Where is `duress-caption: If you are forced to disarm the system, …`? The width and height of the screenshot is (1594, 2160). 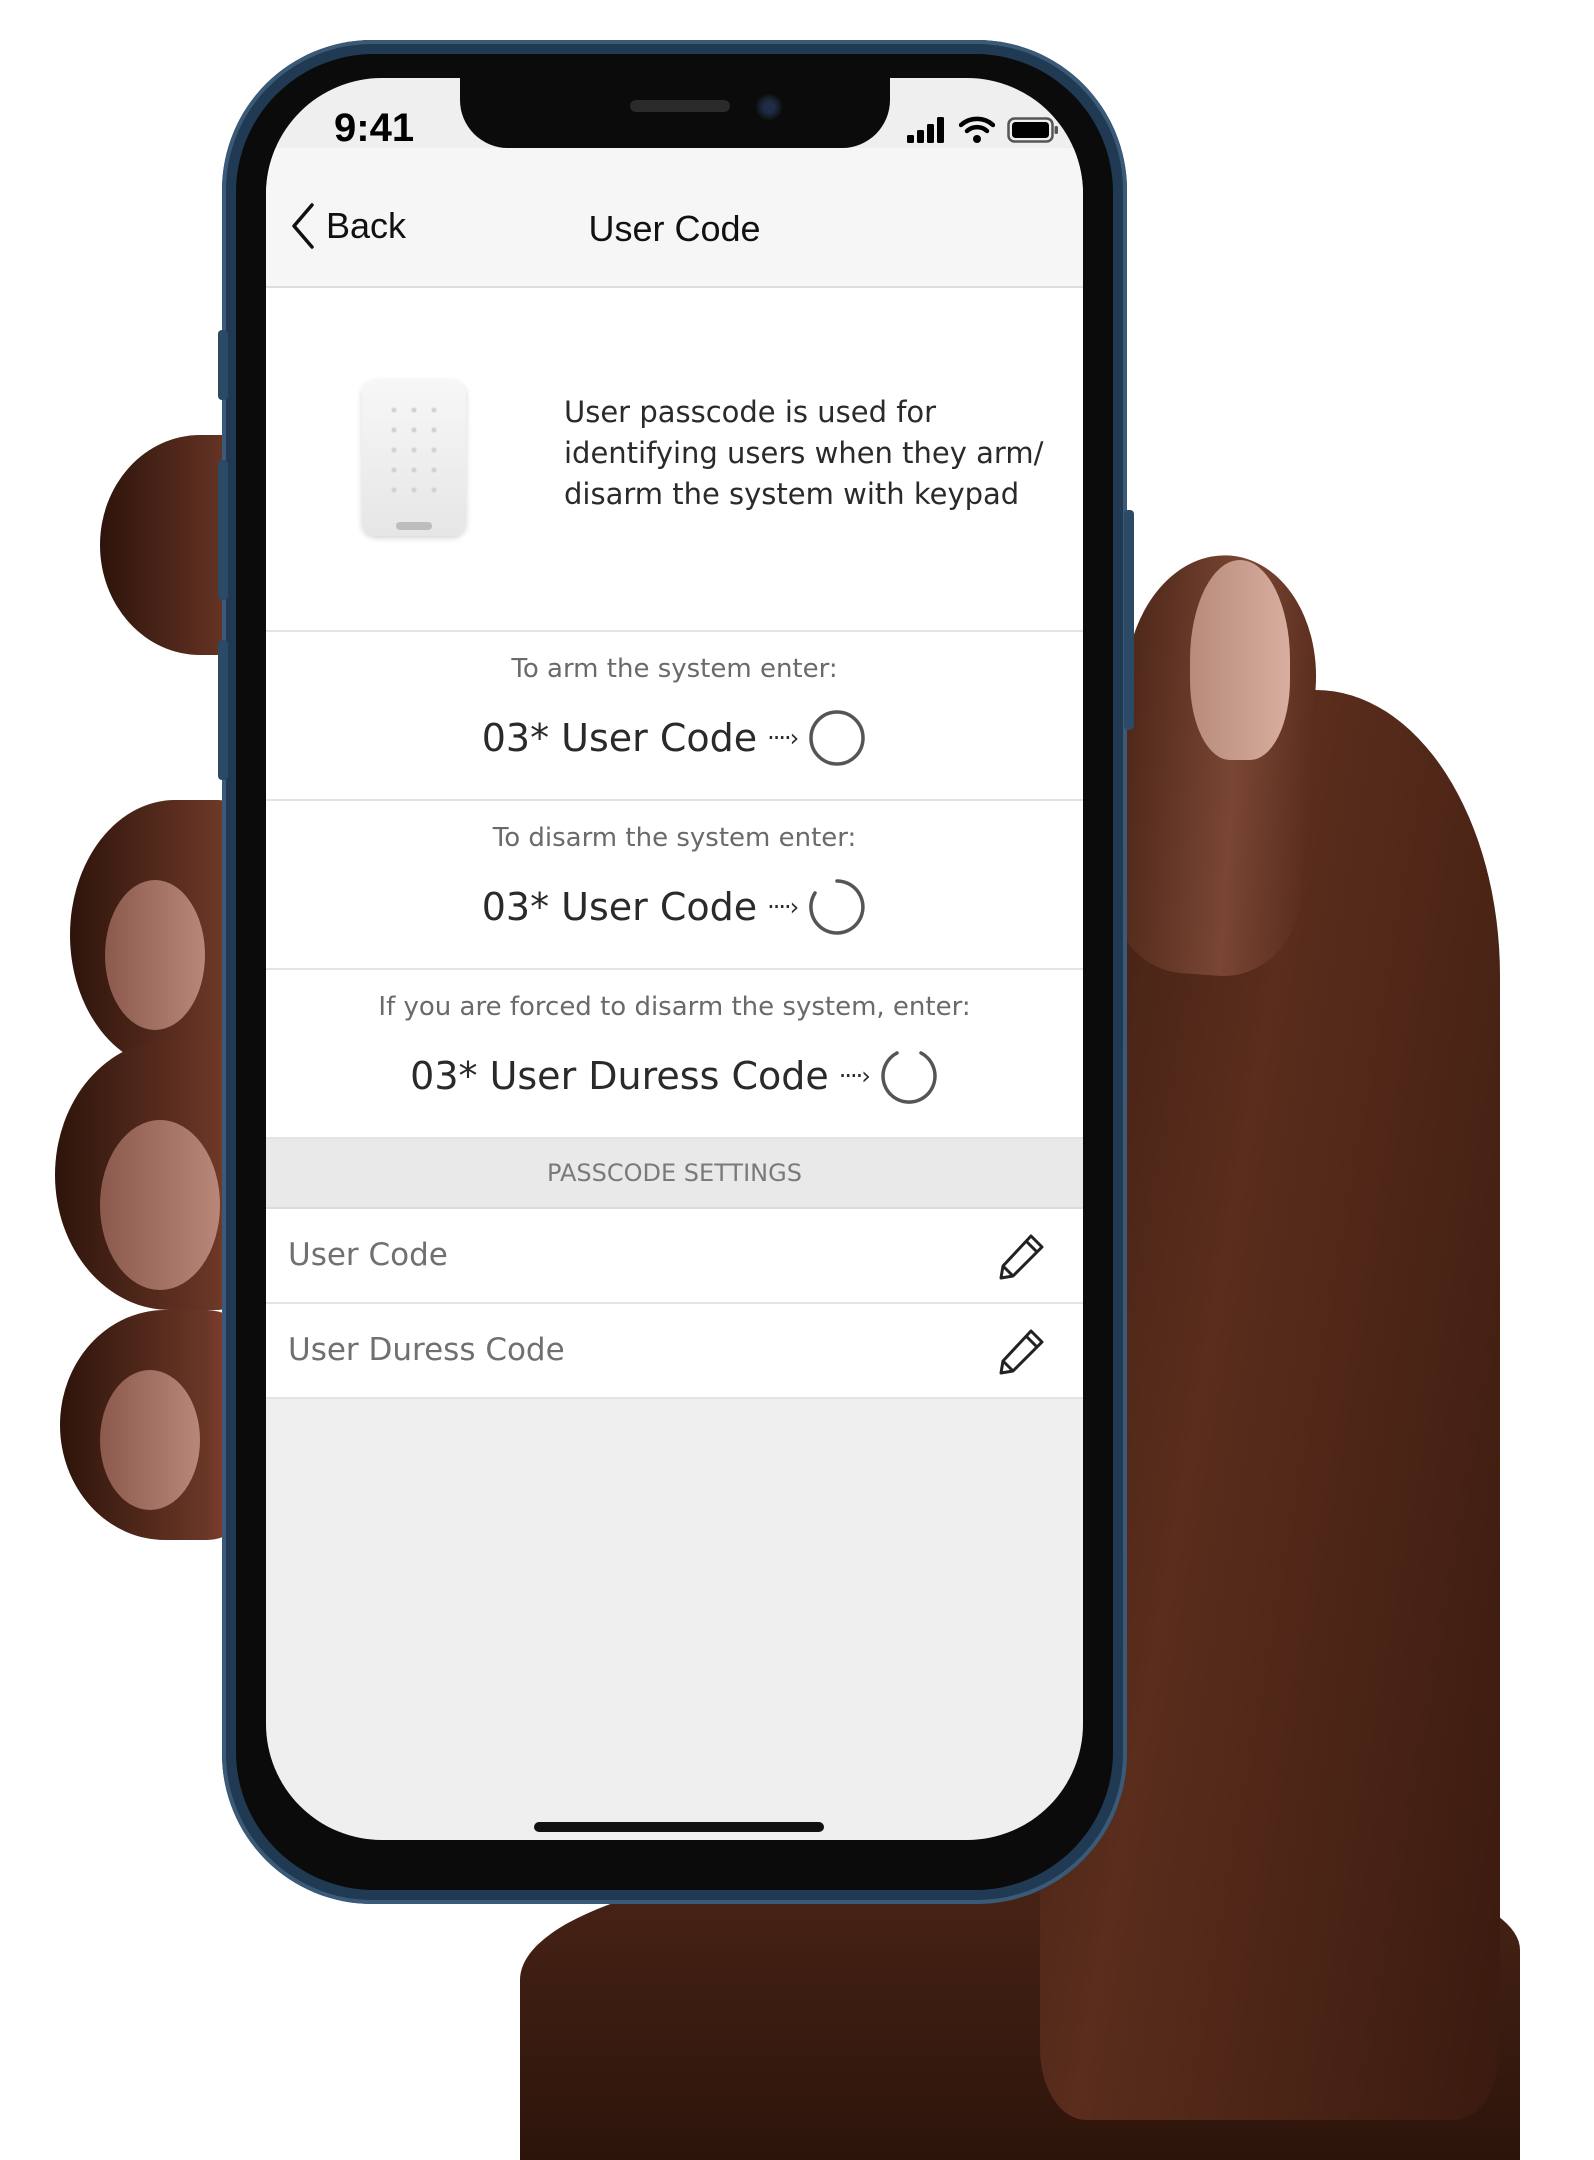
duress-caption: If you are forced to disarm the system, … is located at coordinates (674, 1007).